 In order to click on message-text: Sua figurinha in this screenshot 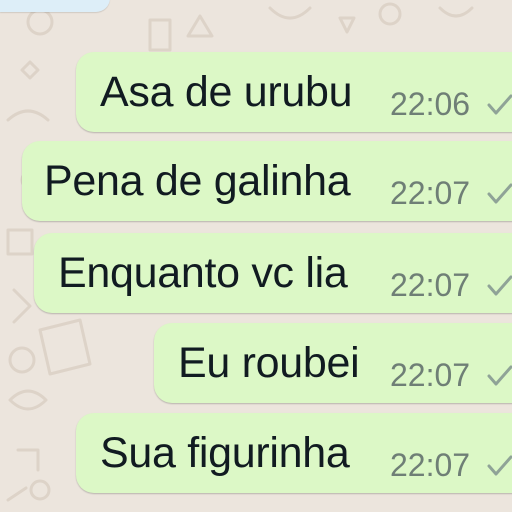, I will do `click(225, 453)`.